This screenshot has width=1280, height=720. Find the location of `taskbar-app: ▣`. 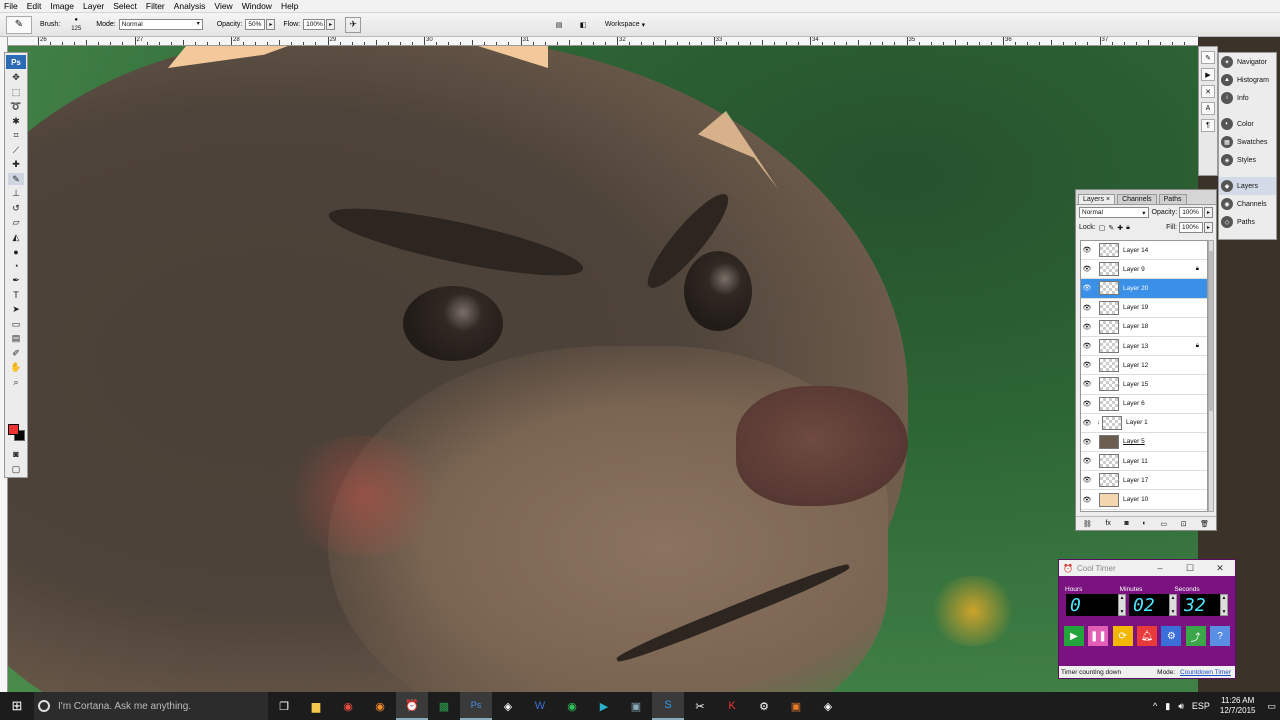

taskbar-app: ▣ is located at coordinates (796, 706).